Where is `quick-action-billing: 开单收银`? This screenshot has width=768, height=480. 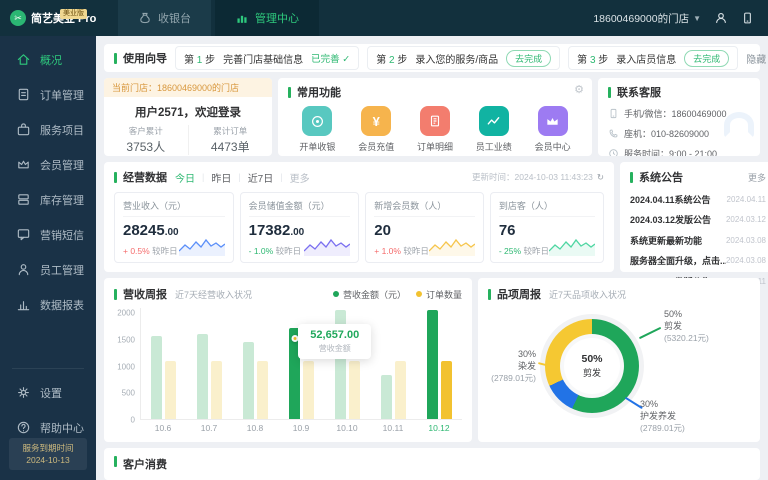 quick-action-billing: 开单收银 is located at coordinates (317, 129).